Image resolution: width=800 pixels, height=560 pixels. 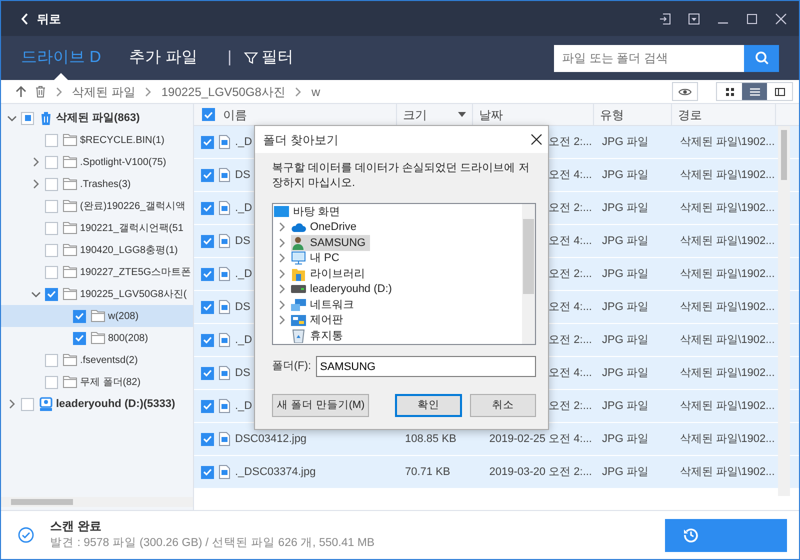 What do you see at coordinates (97, 118) in the screenshot?
I see `tree-item: 삭제된 파일(863)` at bounding box center [97, 118].